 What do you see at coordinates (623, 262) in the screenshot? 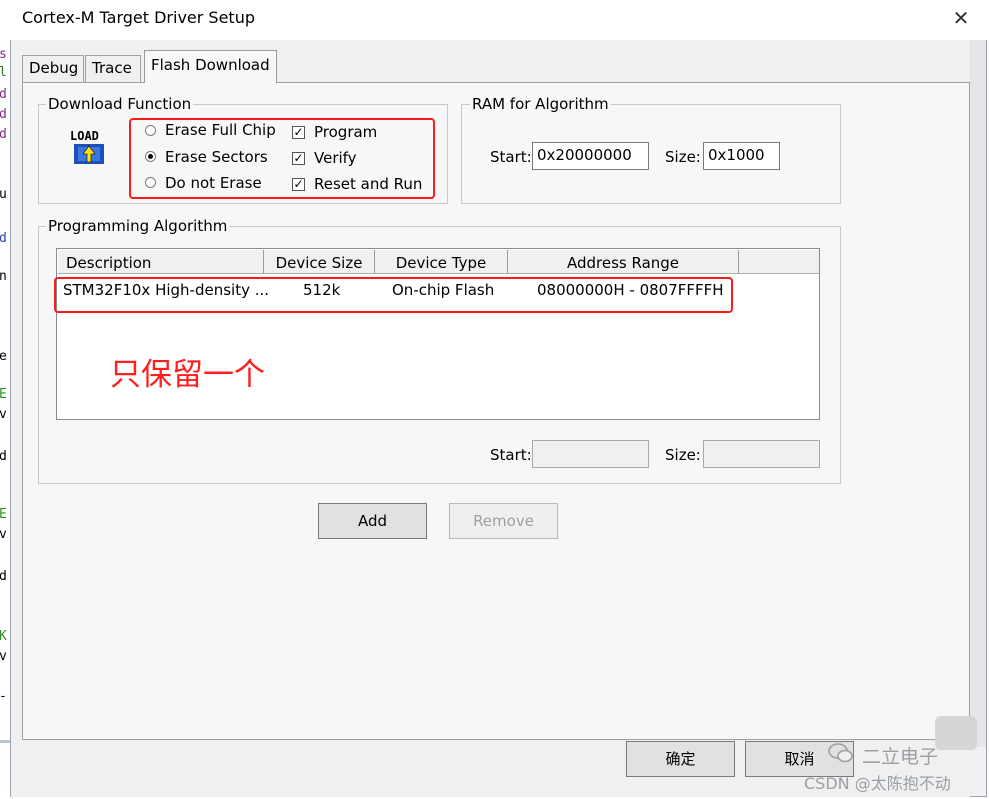
I see `column-header-address-range: Address Range` at bounding box center [623, 262].